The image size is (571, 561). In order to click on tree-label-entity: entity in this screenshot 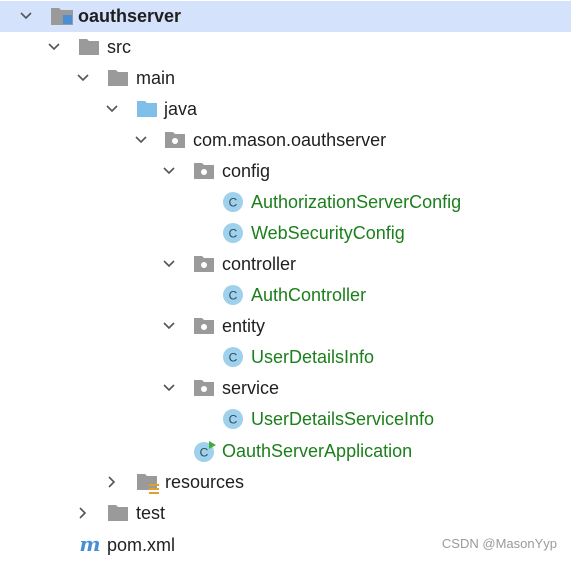, I will do `click(244, 326)`.